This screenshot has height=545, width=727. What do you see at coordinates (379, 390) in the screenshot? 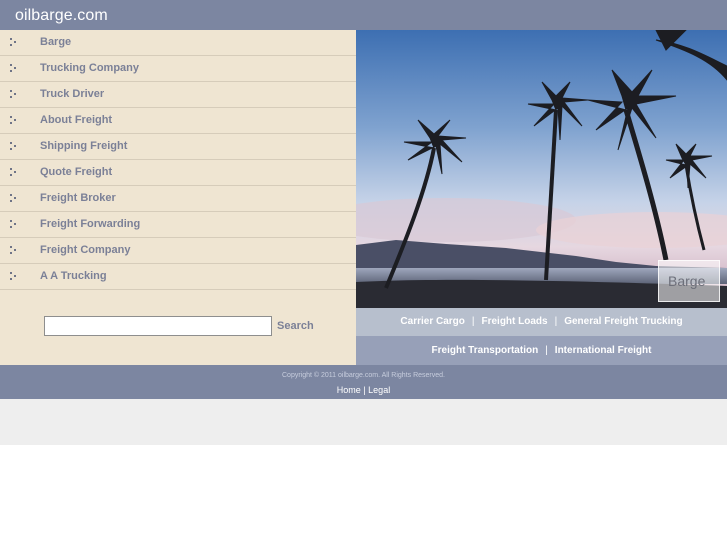
I see `footer-legal-link: Legal` at bounding box center [379, 390].